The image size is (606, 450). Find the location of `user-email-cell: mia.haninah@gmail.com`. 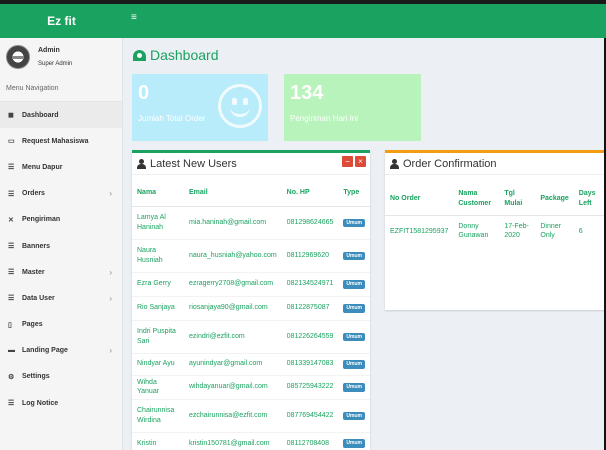

user-email-cell: mia.haninah@gmail.com is located at coordinates (233, 222).